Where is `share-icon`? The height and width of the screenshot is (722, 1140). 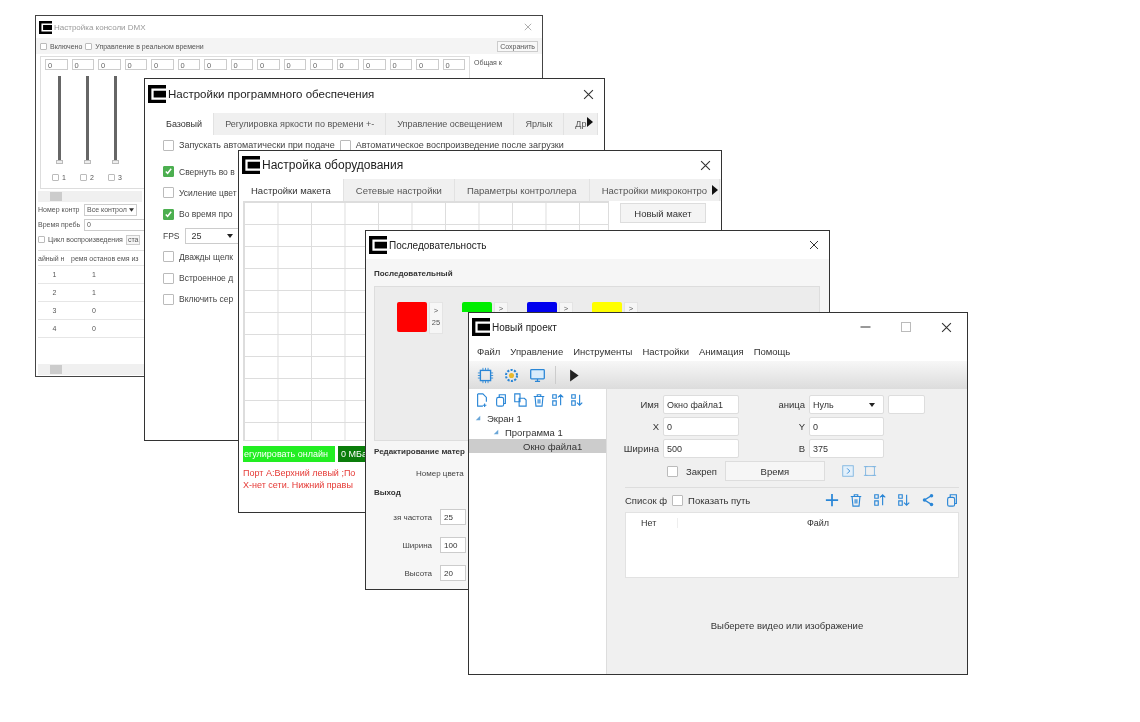 share-icon is located at coordinates (928, 500).